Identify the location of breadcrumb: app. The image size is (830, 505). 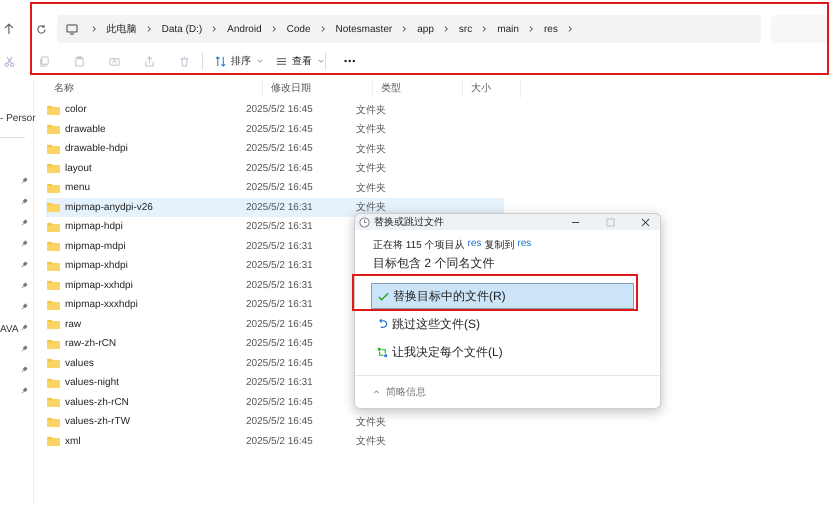
(425, 29).